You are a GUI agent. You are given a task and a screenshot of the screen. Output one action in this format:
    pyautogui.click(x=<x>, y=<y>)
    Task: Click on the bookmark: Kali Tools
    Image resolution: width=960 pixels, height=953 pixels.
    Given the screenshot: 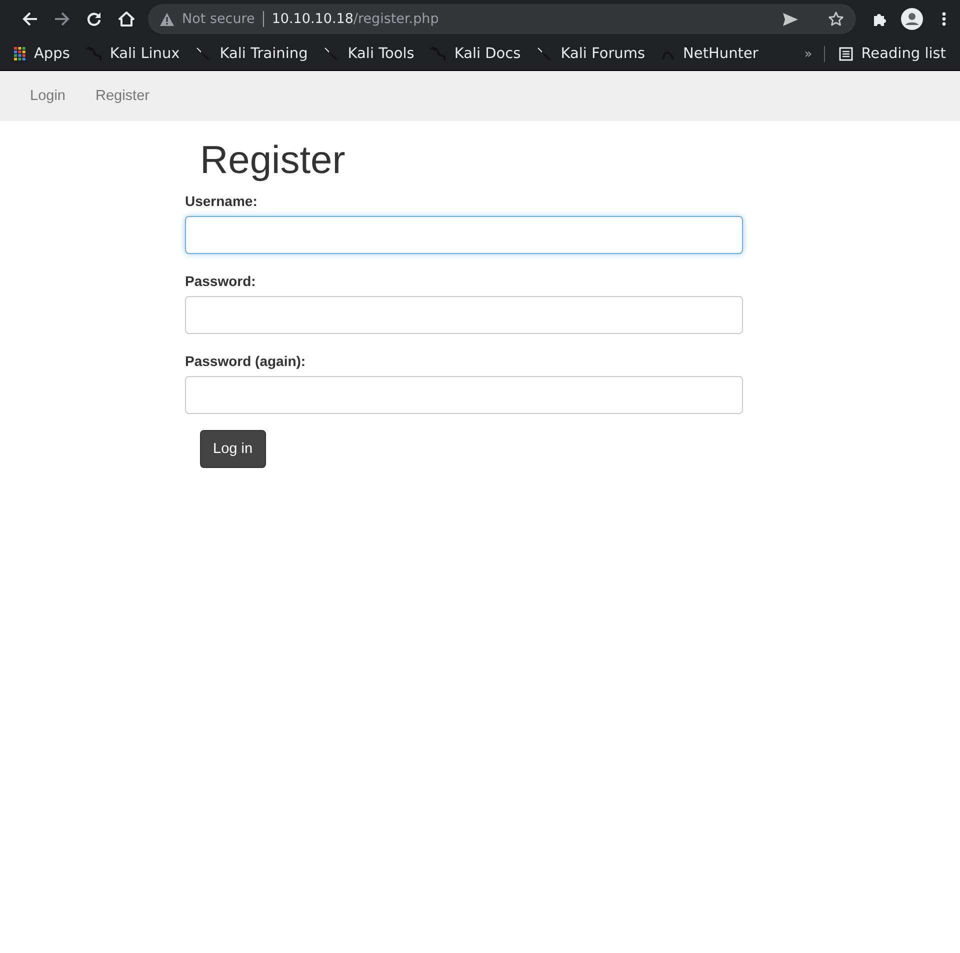 What is the action you would take?
    pyautogui.click(x=369, y=54)
    